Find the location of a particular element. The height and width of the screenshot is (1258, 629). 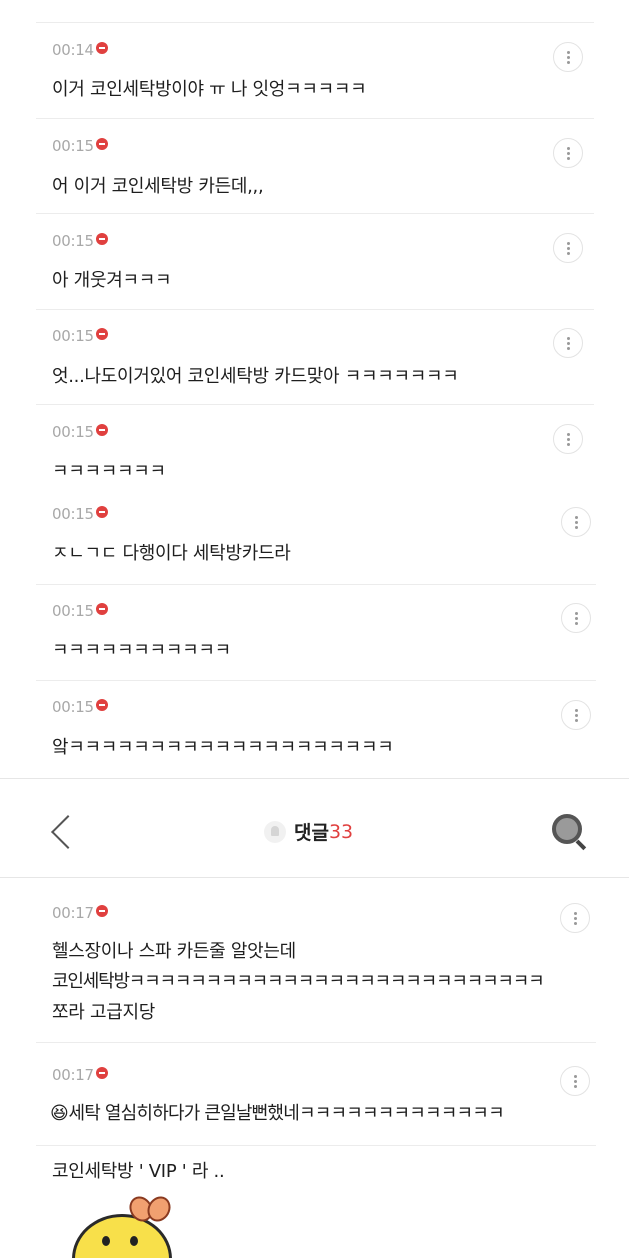

comment-text: 엇...나도이거있어 코인세탁방 카드맞아 ㅋㅋㅋㅋㅋㅋㅋ is located at coordinates (255, 376).